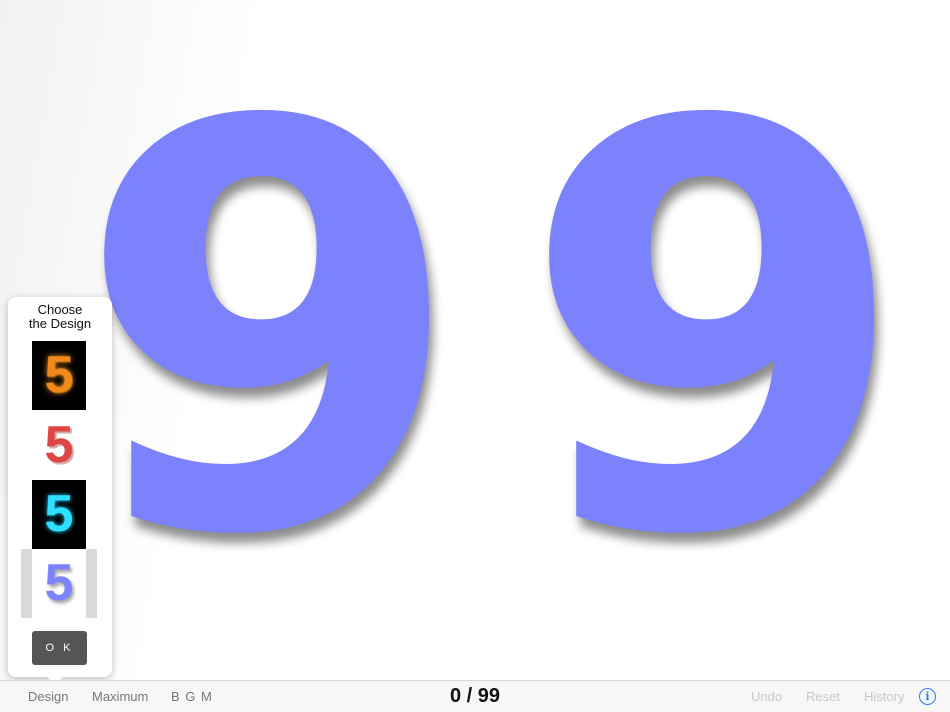  I want to click on undo-button: Undo, so click(766, 696).